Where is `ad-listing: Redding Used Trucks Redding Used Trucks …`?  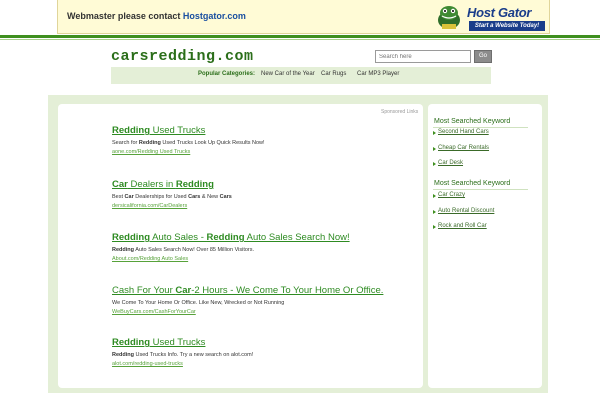
ad-listing: Redding Used Trucks Redding Used Trucks … is located at coordinates (264, 352).